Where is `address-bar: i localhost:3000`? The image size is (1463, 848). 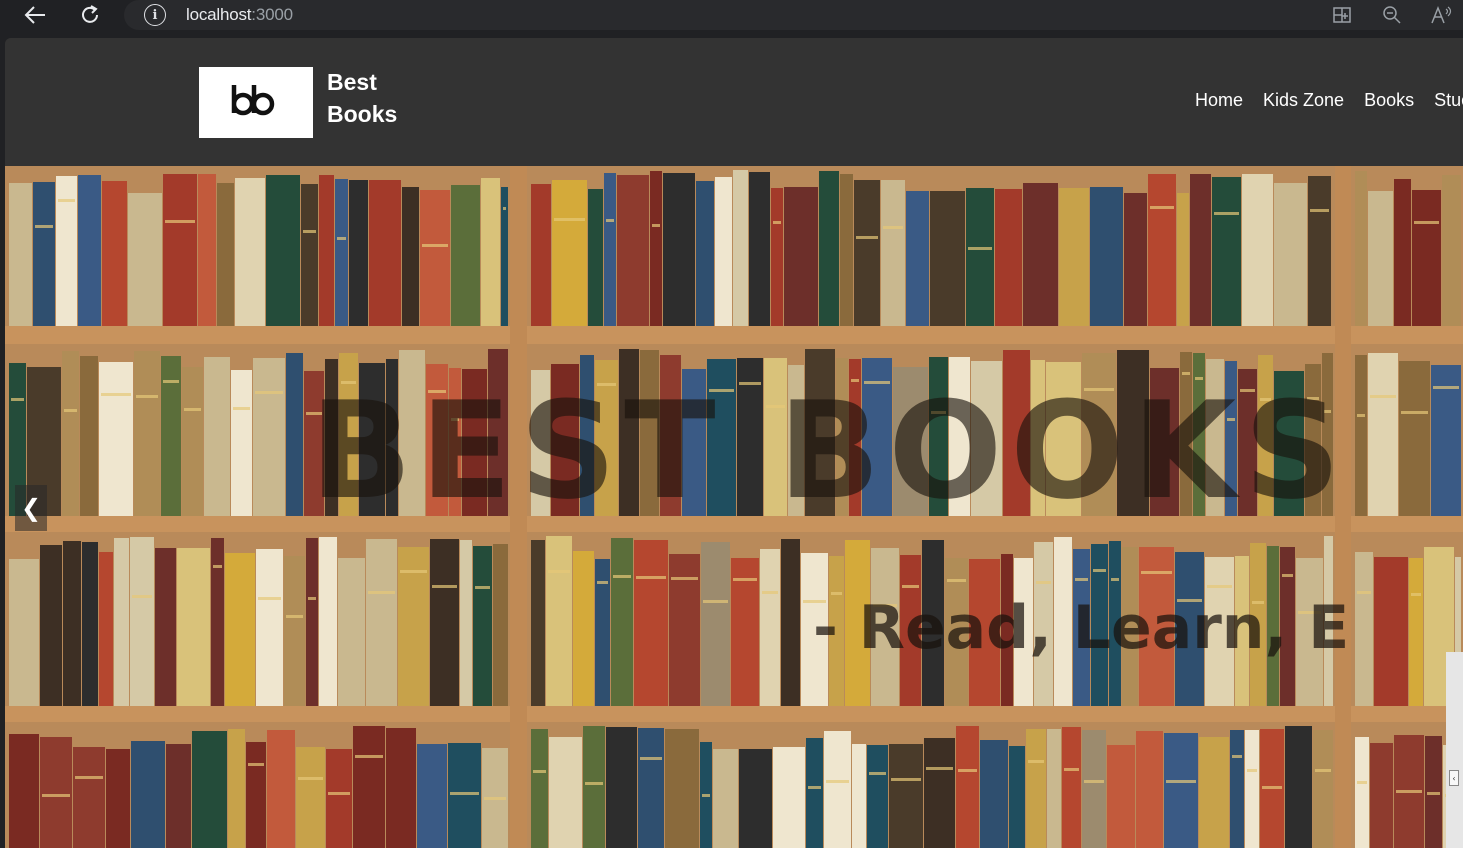 address-bar: i localhost:3000 is located at coordinates (793, 15).